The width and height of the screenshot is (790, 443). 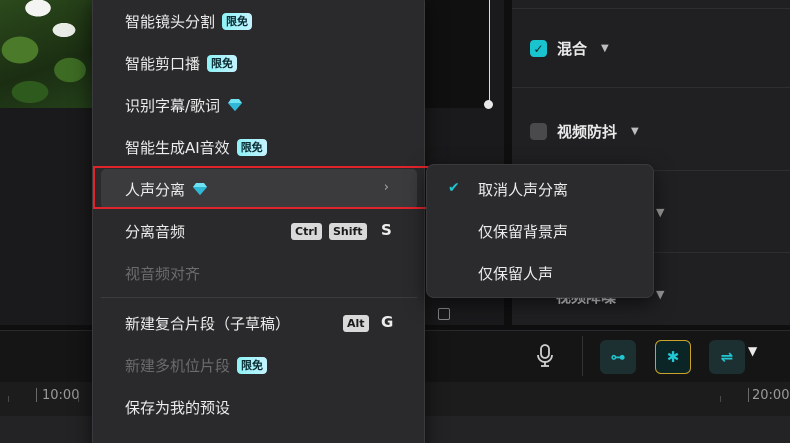 What do you see at coordinates (61, 395) in the screenshot?
I see `ruler-label: 10:00` at bounding box center [61, 395].